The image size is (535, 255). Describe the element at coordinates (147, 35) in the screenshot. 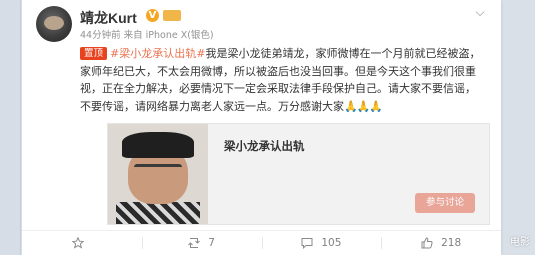

I see `post-meta: 44分钟前 来自 iPhone X(银色)` at that location.